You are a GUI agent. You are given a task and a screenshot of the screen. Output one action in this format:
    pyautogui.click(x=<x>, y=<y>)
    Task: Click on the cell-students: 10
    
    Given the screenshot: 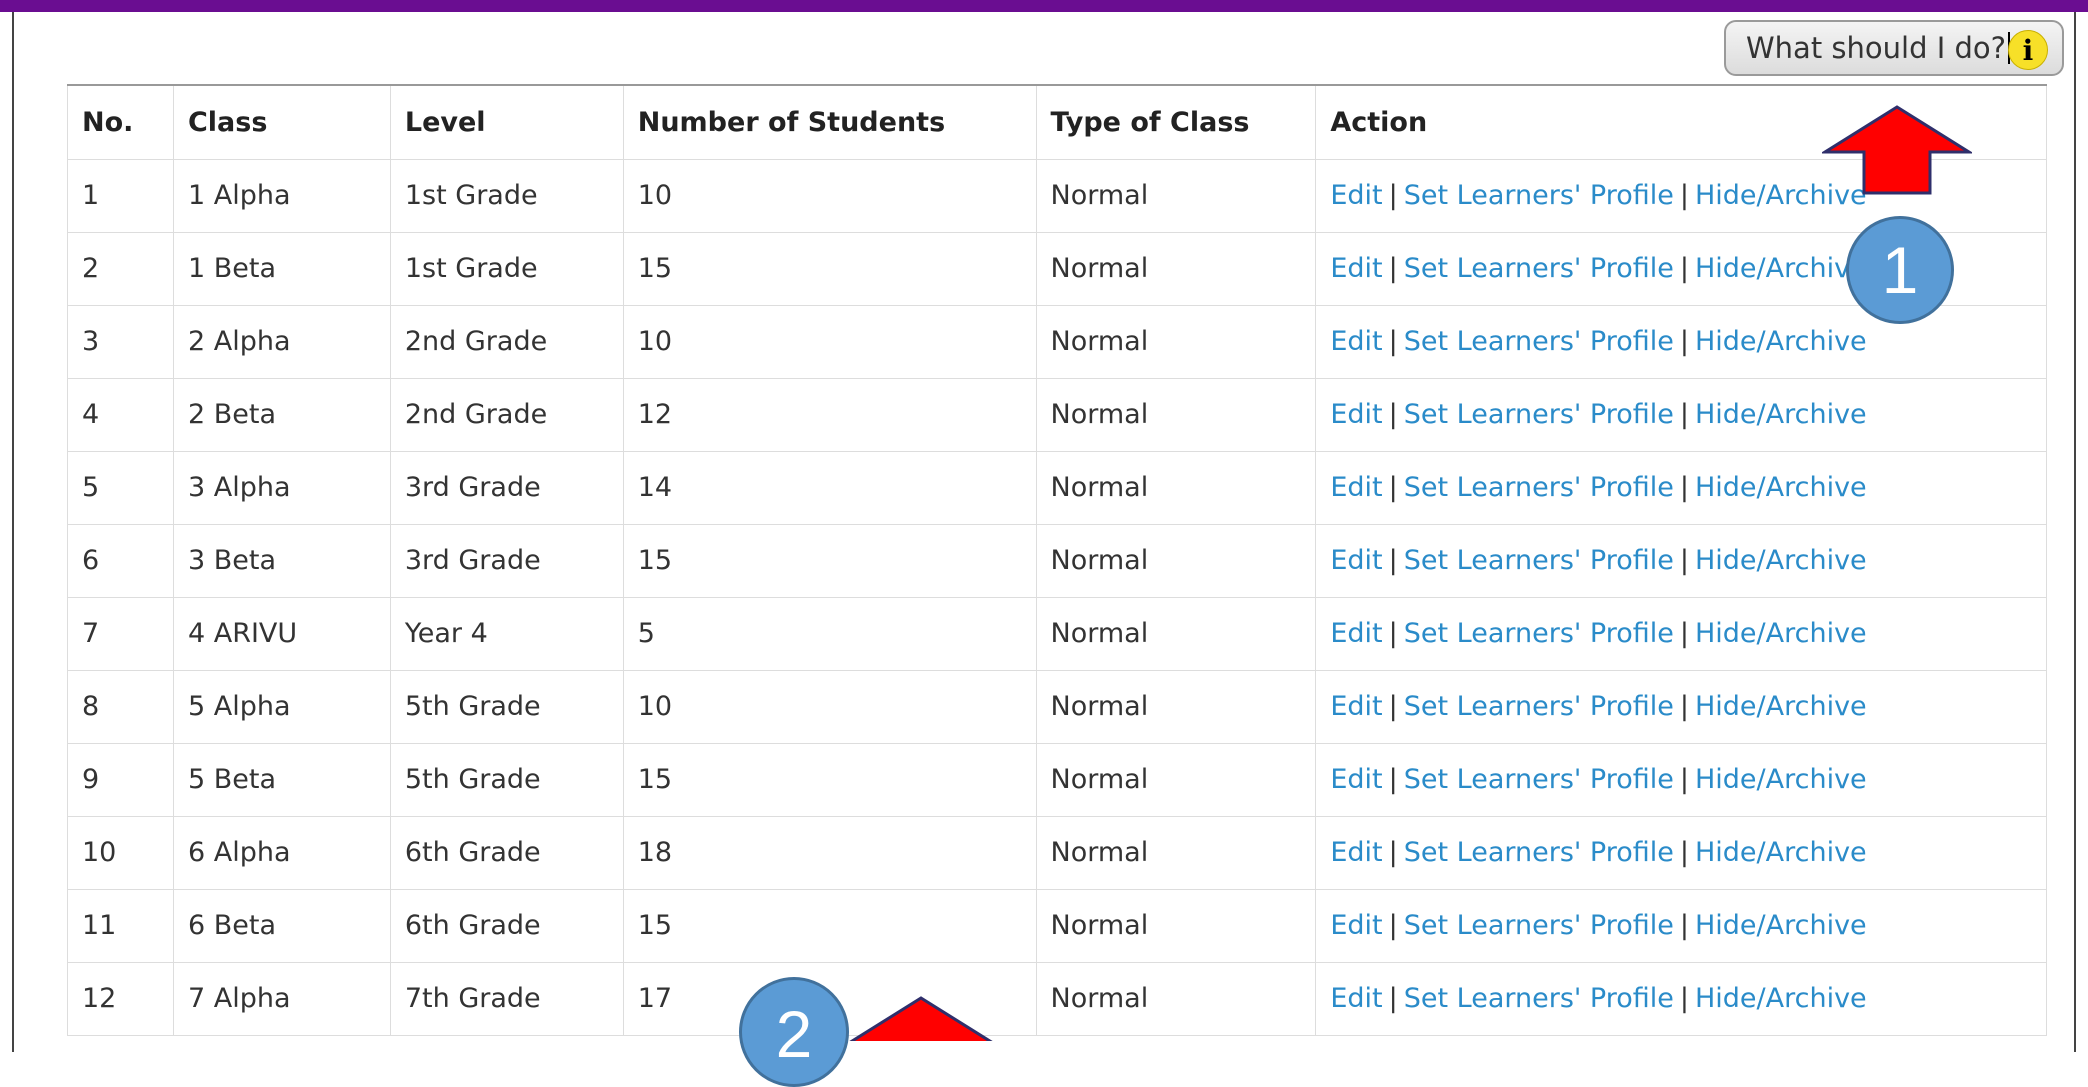 What is the action you would take?
    pyautogui.click(x=829, y=195)
    